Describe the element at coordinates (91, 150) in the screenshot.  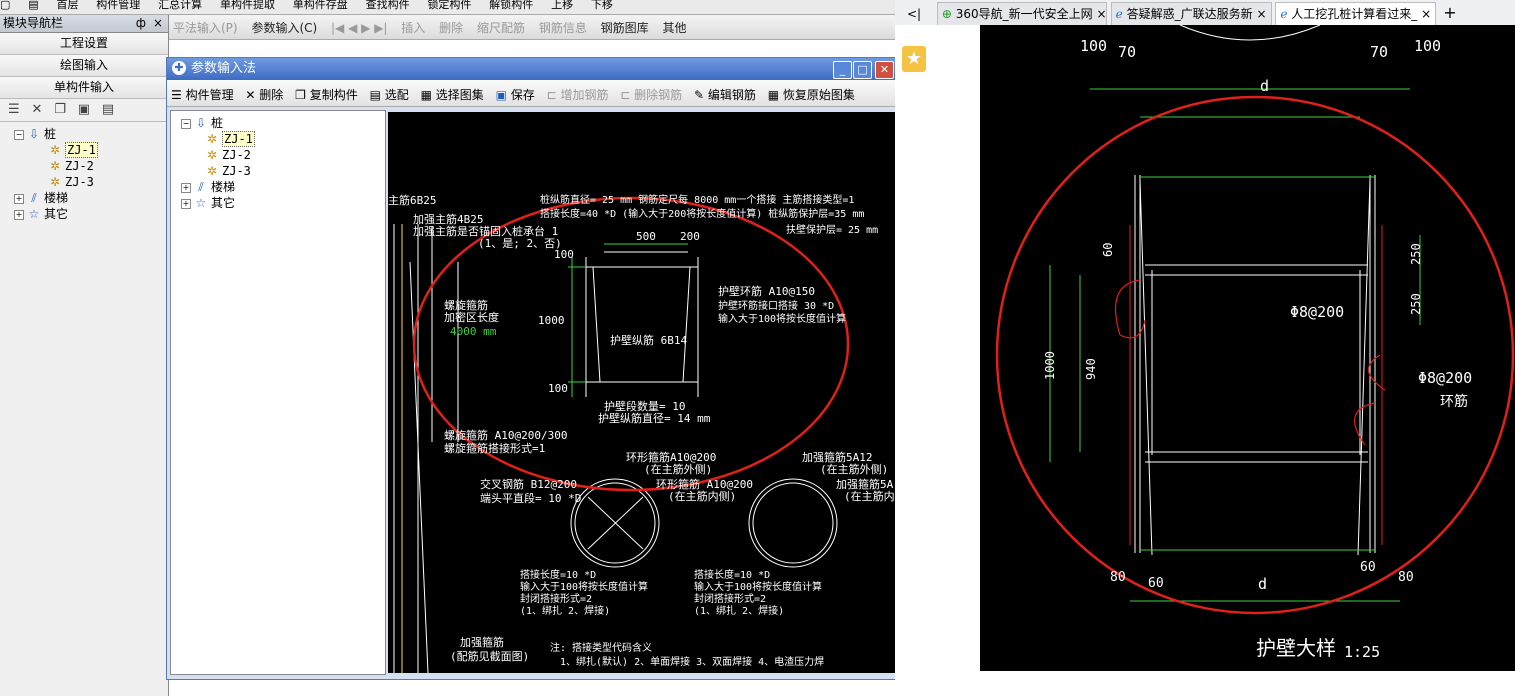
I see `tree-node-zj1: ✲ ZJ-1` at that location.